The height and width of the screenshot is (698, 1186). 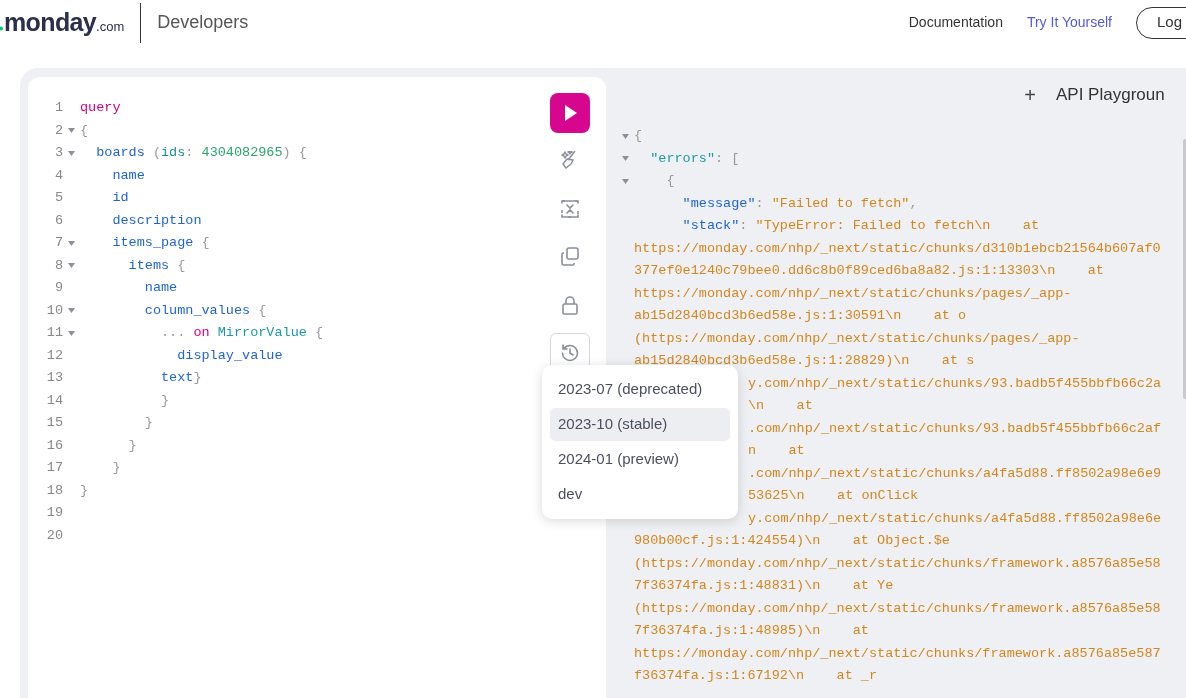 What do you see at coordinates (640, 389) in the screenshot?
I see `menu-item: 2023-07 (deprecated)` at bounding box center [640, 389].